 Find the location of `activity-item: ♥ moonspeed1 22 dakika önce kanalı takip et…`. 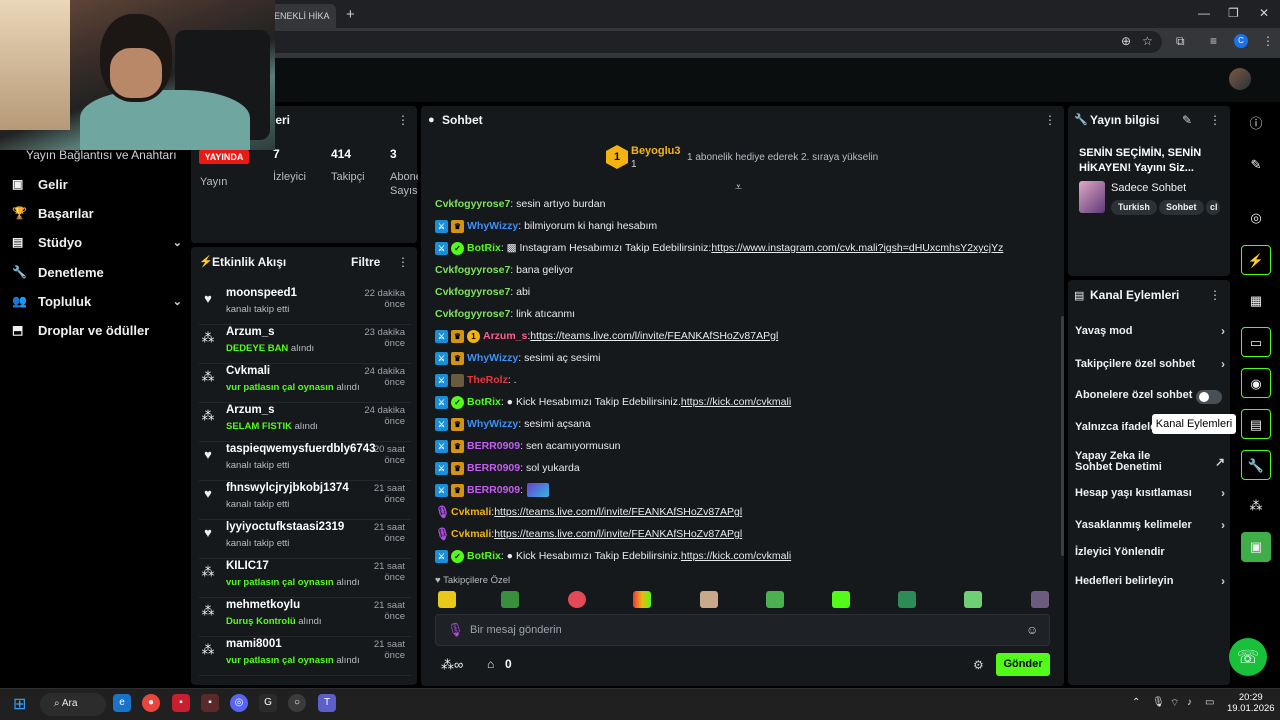

activity-item: ♥ moonspeed1 22 dakika önce kanalı takip et… is located at coordinates (305, 306).